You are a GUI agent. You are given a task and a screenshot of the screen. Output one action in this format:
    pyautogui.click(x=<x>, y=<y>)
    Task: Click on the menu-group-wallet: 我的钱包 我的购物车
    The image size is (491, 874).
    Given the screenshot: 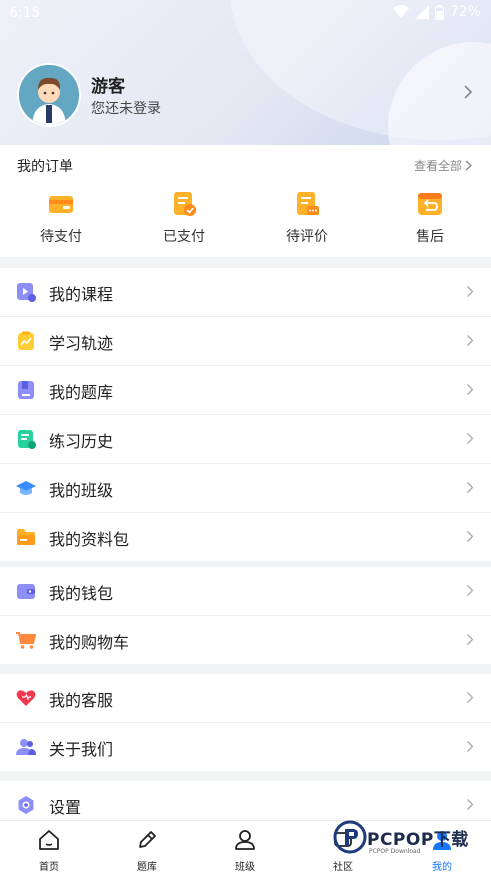 What is the action you would take?
    pyautogui.click(x=245, y=615)
    